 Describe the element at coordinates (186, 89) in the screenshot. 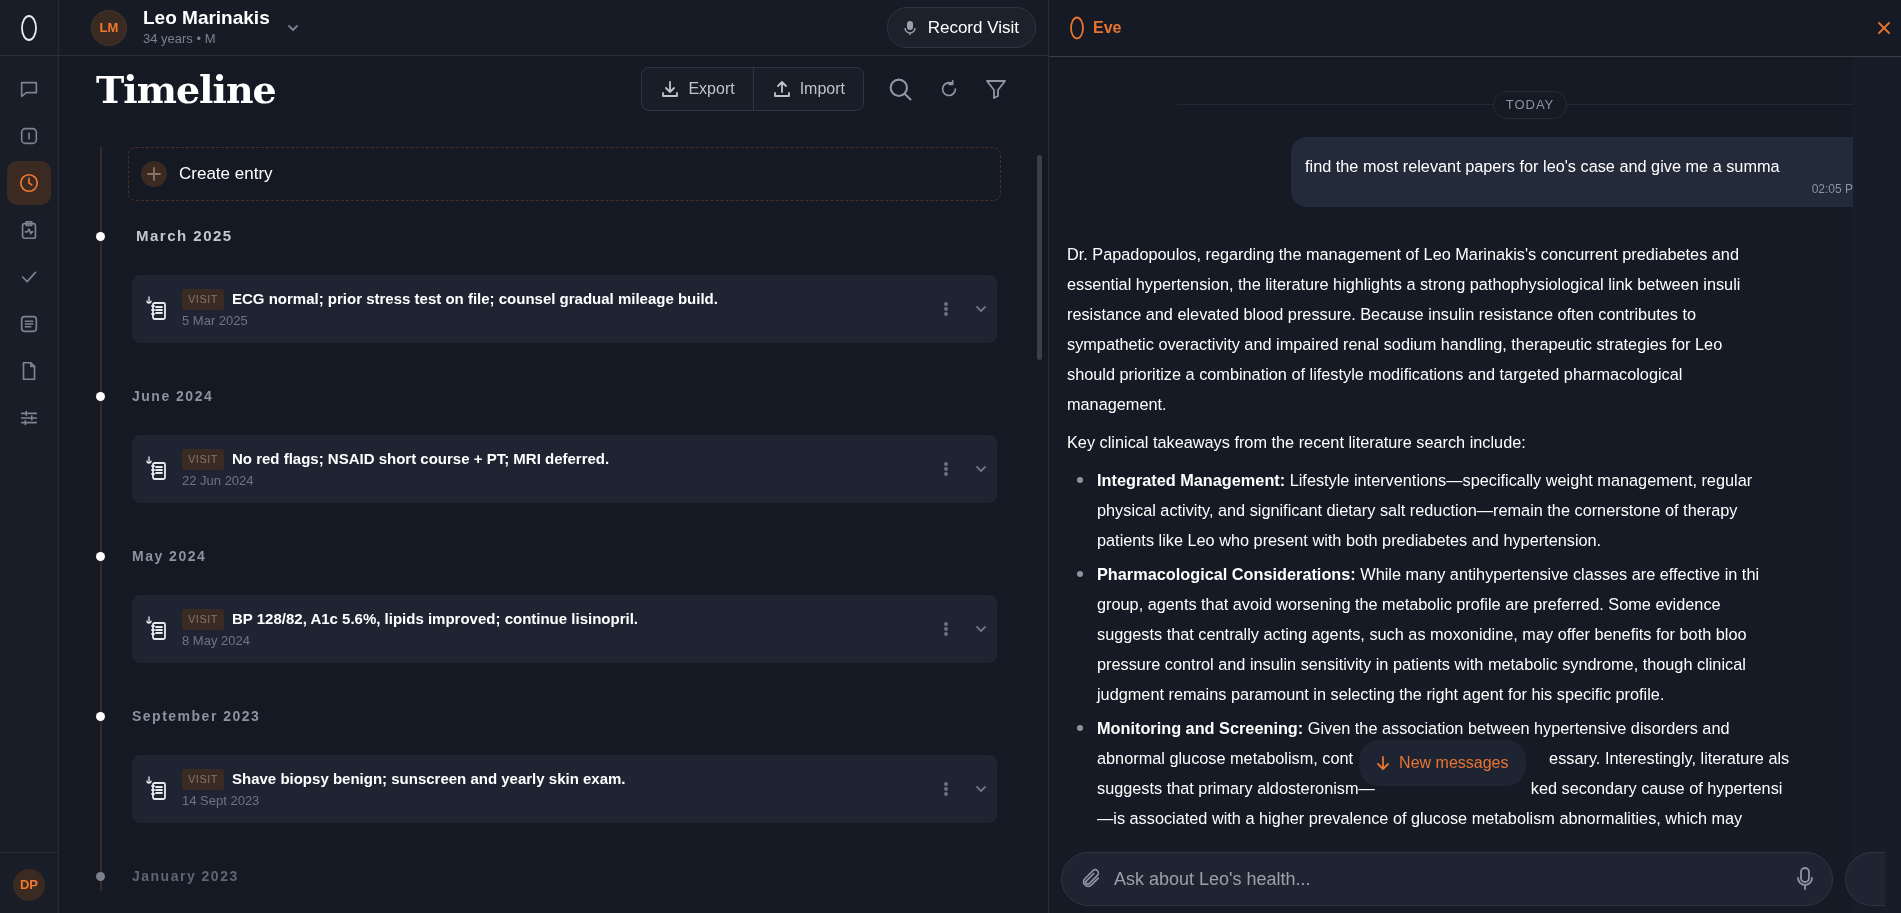

I see `page-title: Timeline` at that location.